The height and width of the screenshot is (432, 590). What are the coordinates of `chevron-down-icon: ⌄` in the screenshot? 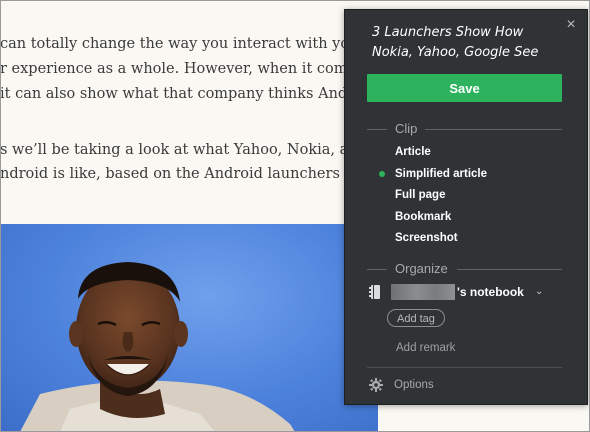 It's located at (539, 291).